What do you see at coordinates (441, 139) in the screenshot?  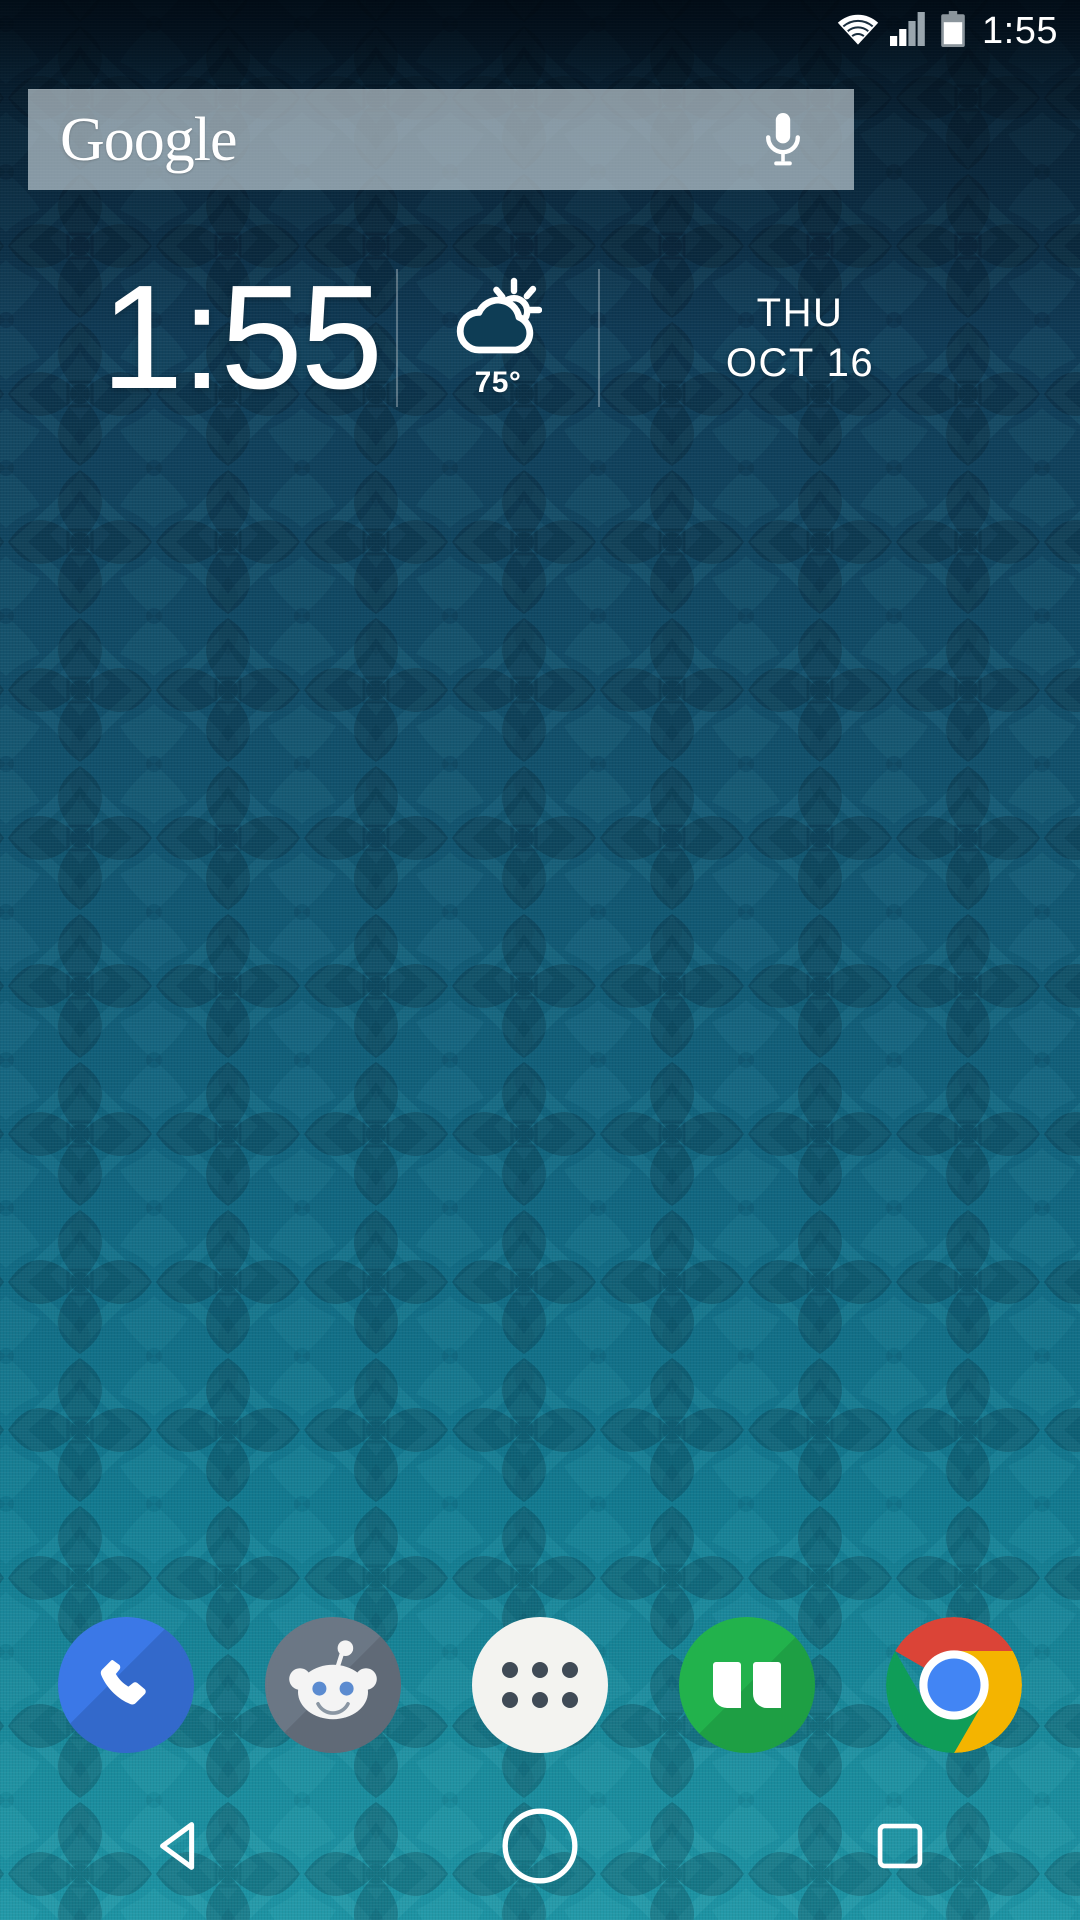 I see `google-search-bar: Google` at bounding box center [441, 139].